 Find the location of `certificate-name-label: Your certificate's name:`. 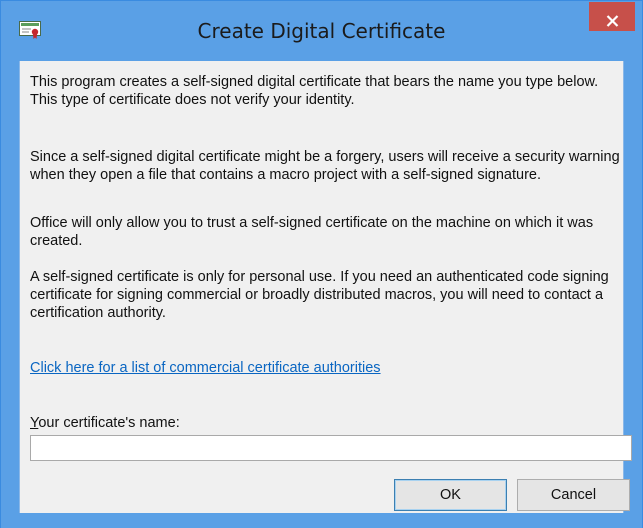

certificate-name-label: Your certificate's name: is located at coordinates (105, 423).